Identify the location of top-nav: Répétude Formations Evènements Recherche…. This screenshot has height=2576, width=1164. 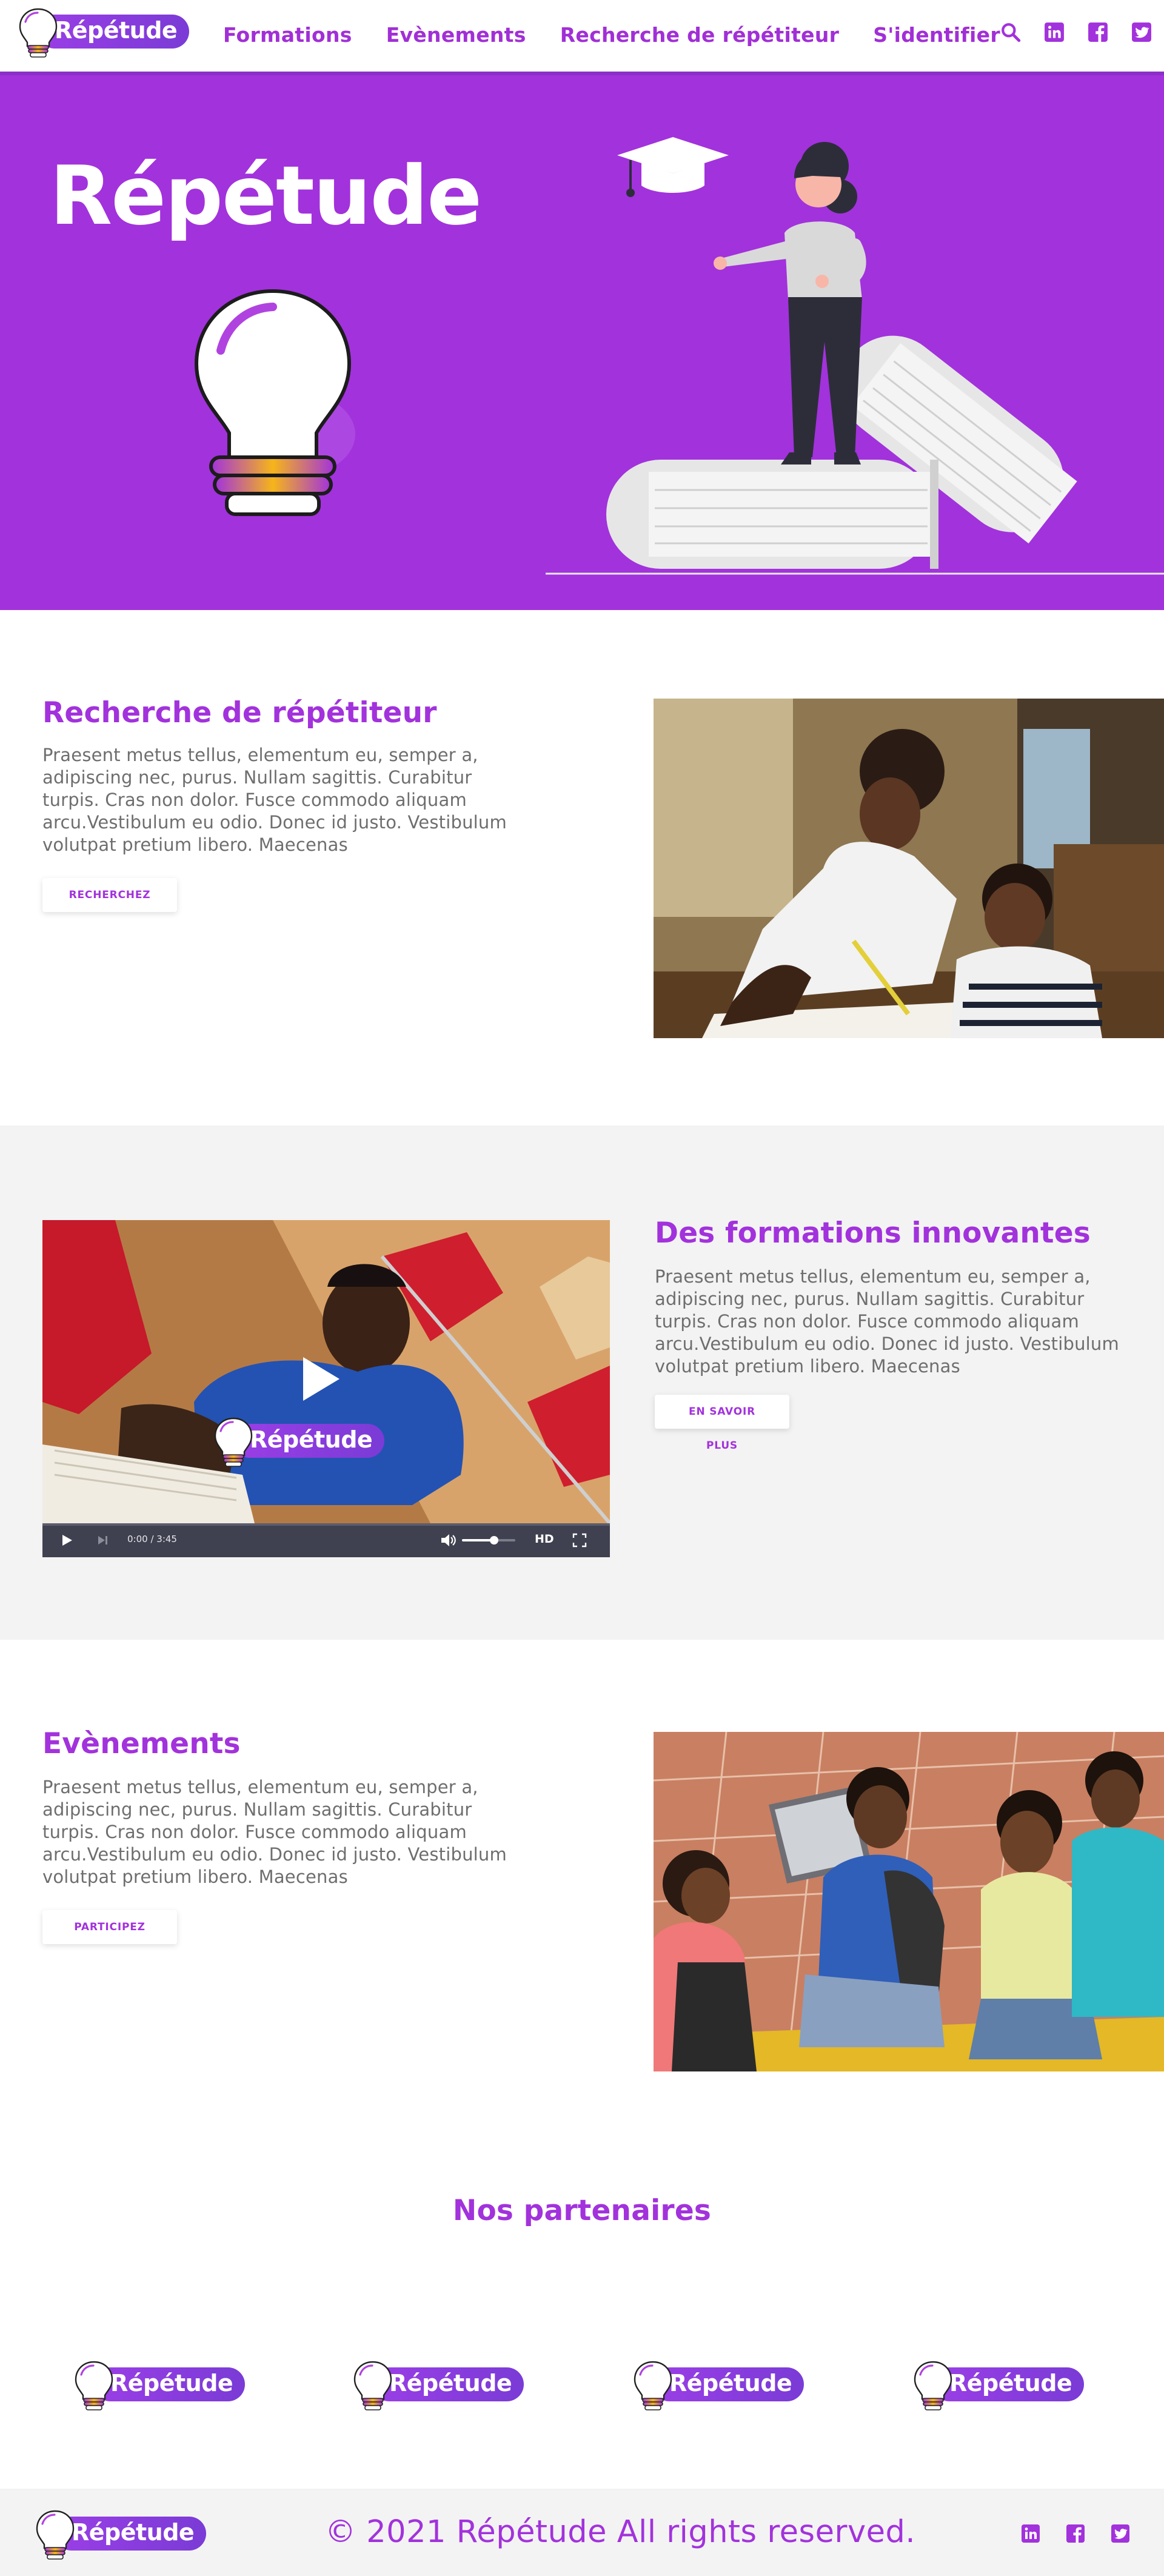
(582, 37).